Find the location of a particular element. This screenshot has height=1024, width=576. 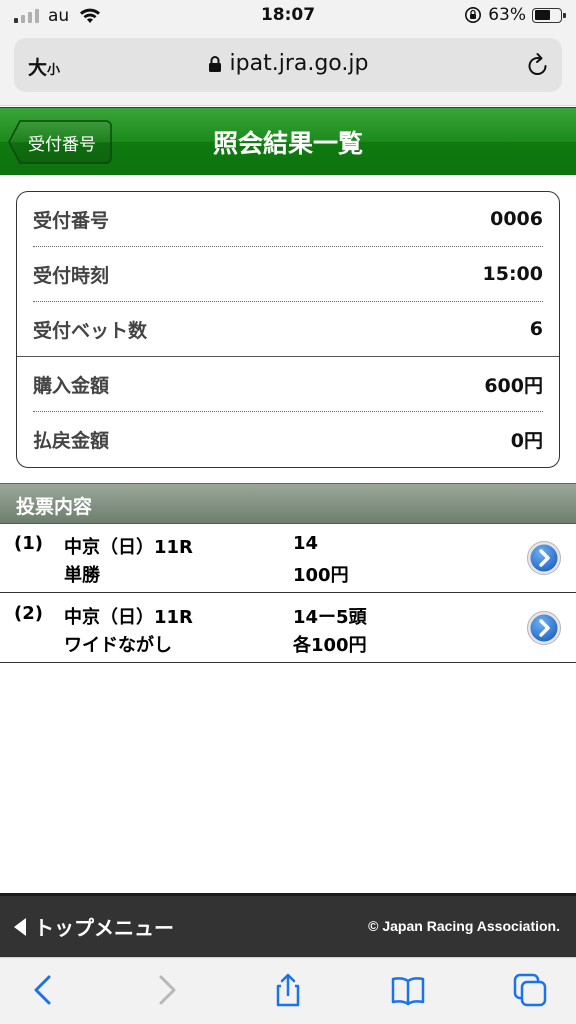

section-title: 投票内容 is located at coordinates (54, 507).